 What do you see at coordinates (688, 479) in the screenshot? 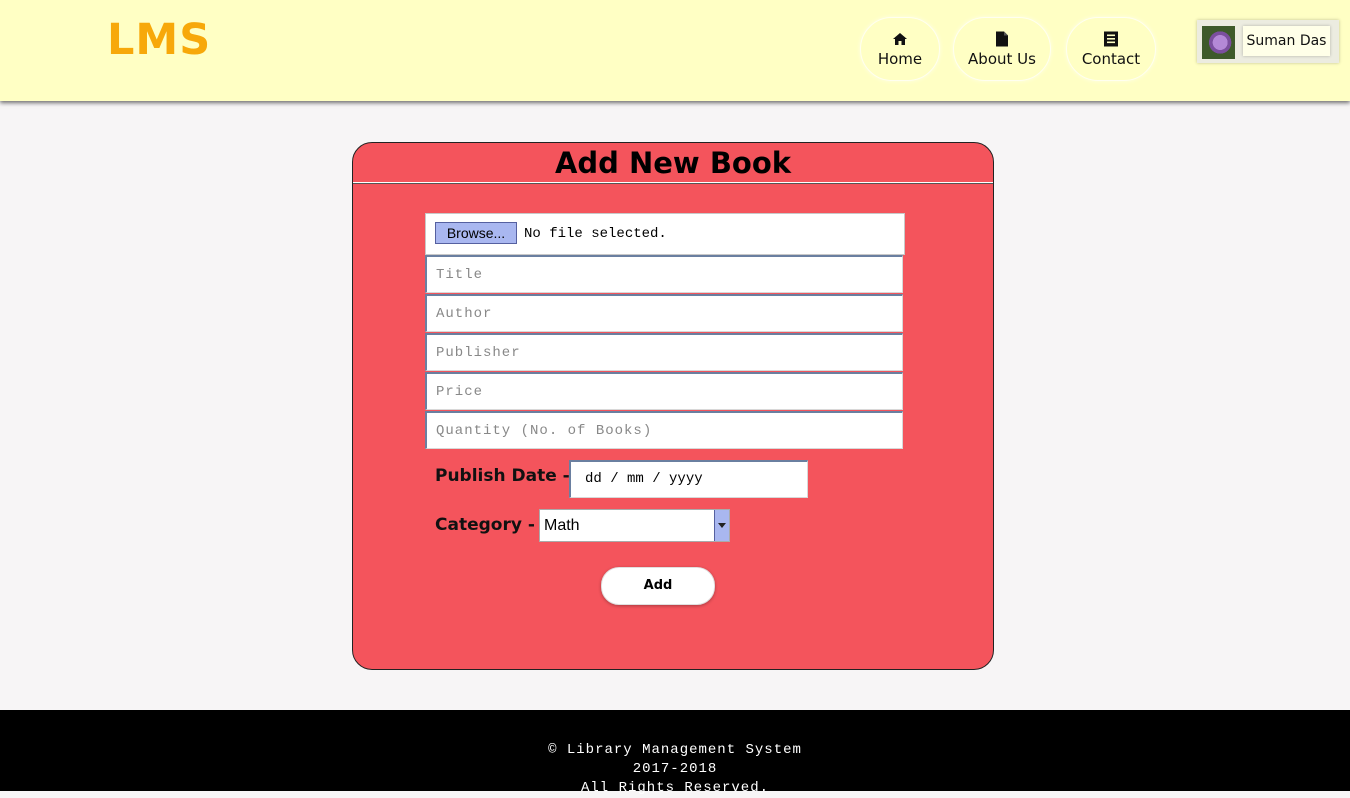
I see `publish-date-input: dd / mm / yyyy` at bounding box center [688, 479].